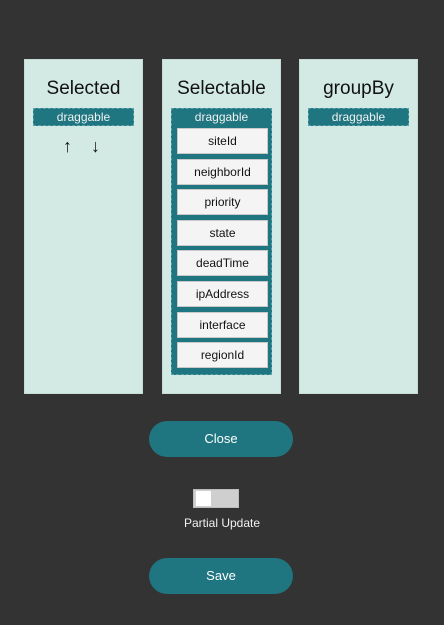 The width and height of the screenshot is (444, 625). I want to click on list-item-priority: priority, so click(222, 202).